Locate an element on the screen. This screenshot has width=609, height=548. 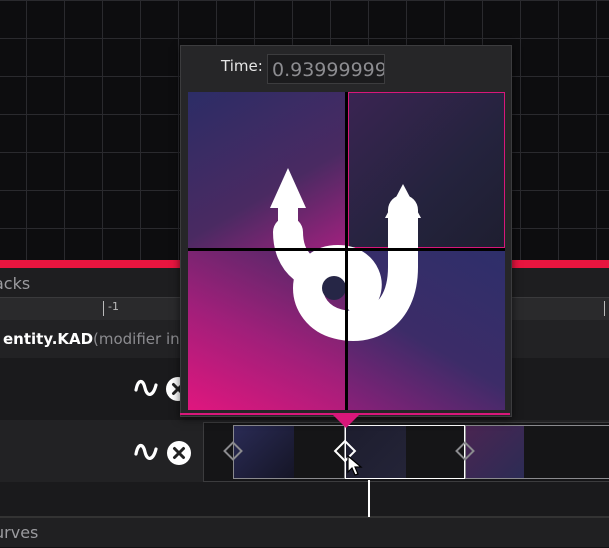
entity-modifier: (modifier in is located at coordinates (136, 339).